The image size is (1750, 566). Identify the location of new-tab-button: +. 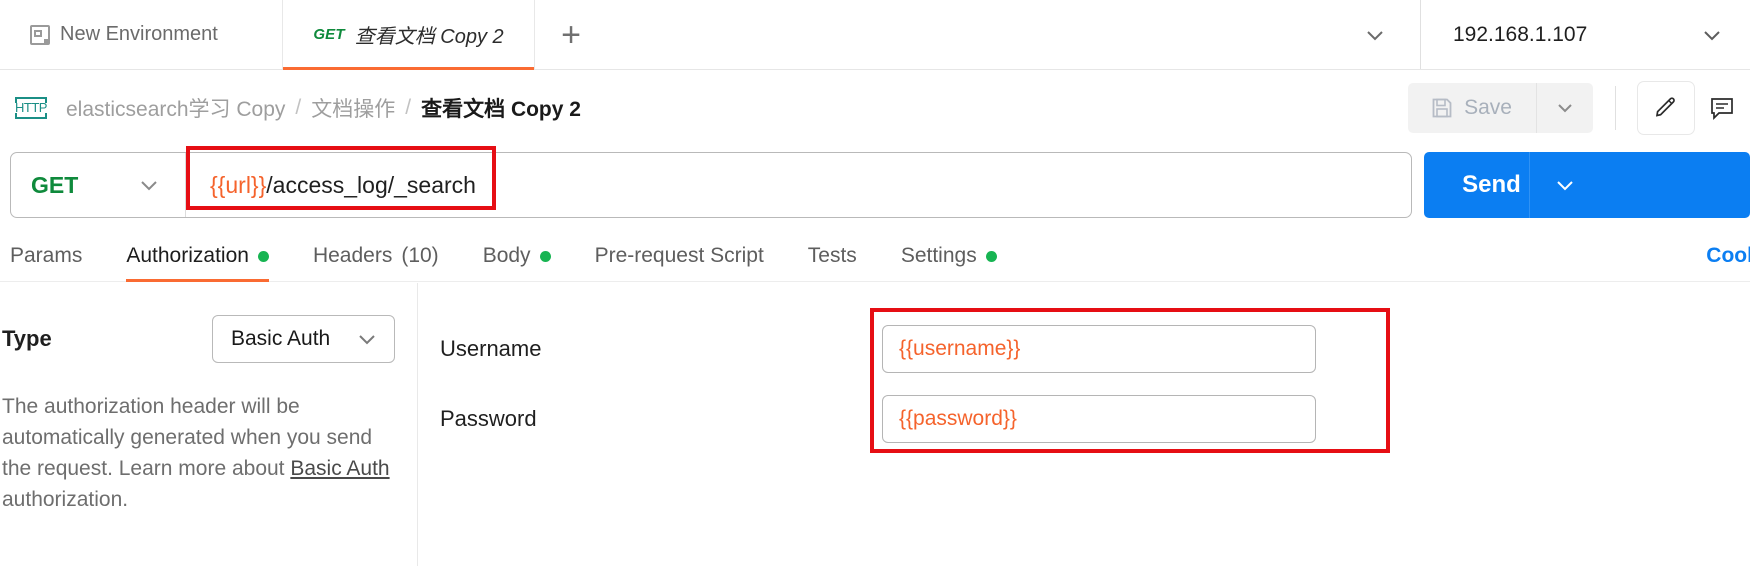
(571, 34).